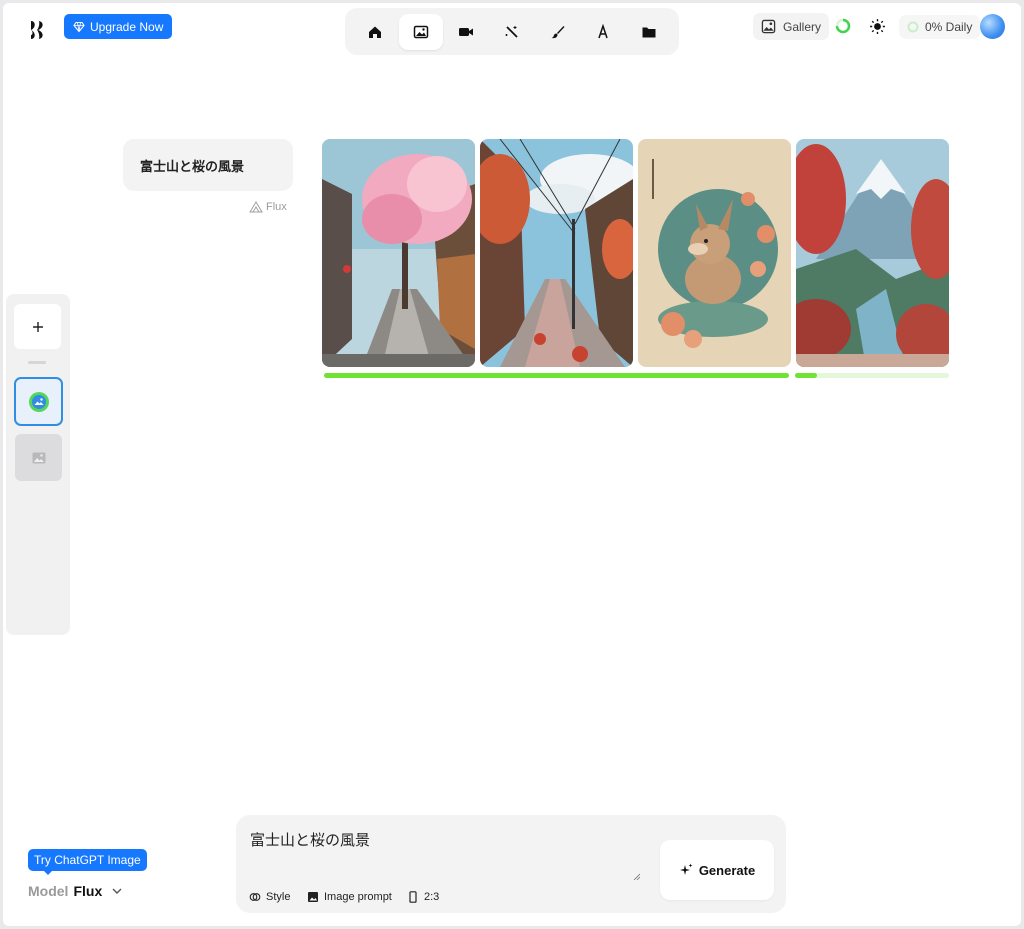 The height and width of the screenshot is (929, 1024). Describe the element at coordinates (432, 897) in the screenshot. I see `aspect-ratio-label: 2:3` at that location.